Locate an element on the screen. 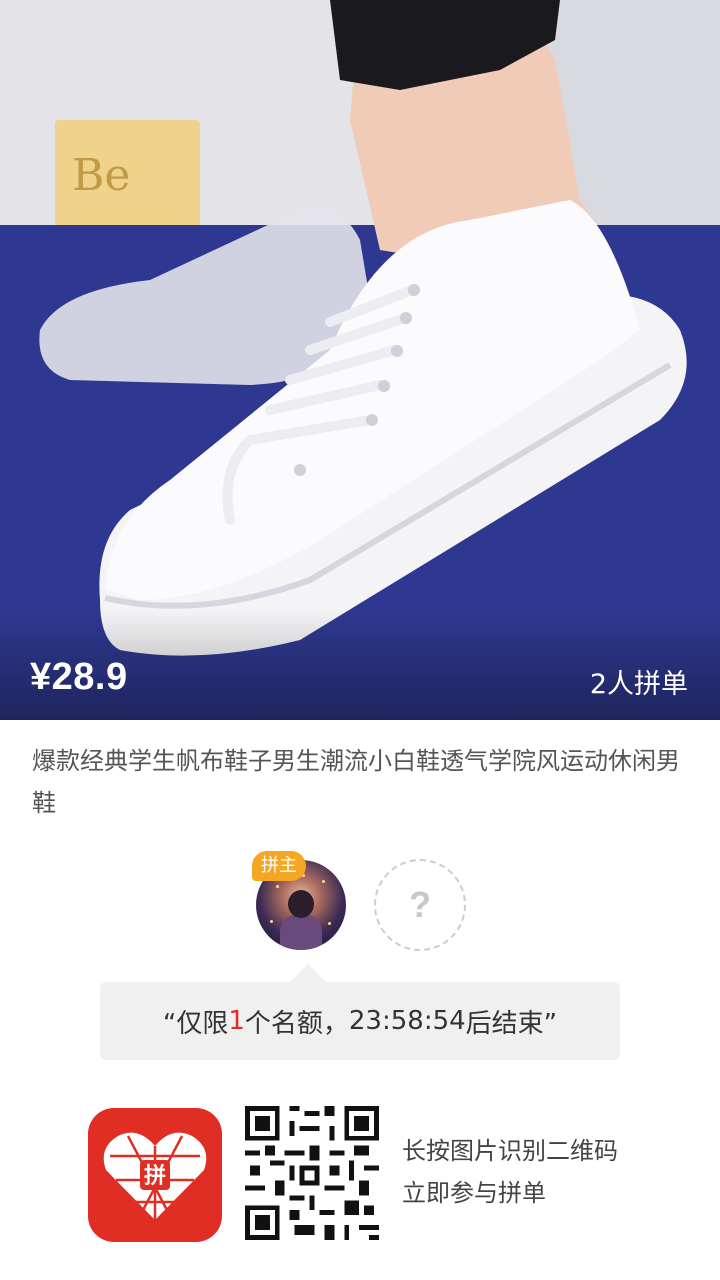 The height and width of the screenshot is (1280, 720). qr-hint-line1: 长按图片识别二维码 is located at coordinates (510, 1151).